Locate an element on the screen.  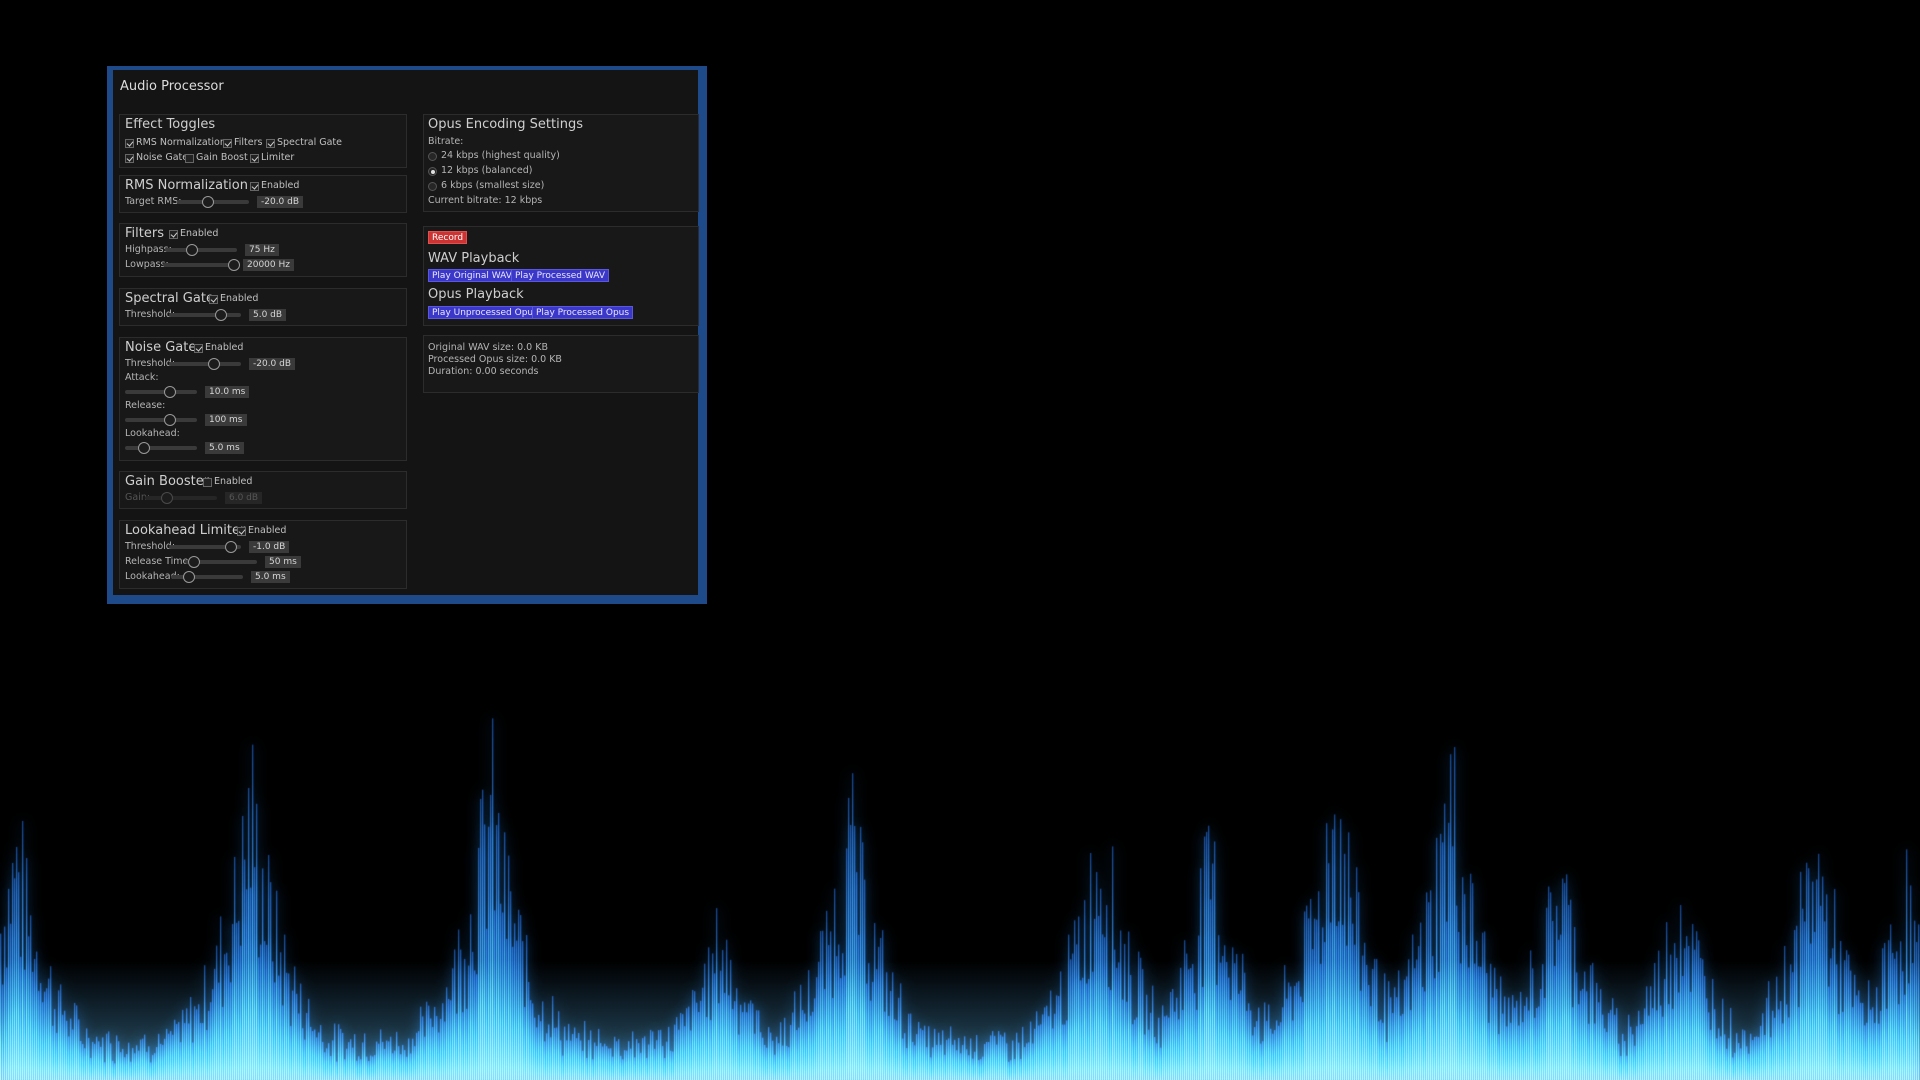
noise-threshold-slider is located at coordinates (205, 364).